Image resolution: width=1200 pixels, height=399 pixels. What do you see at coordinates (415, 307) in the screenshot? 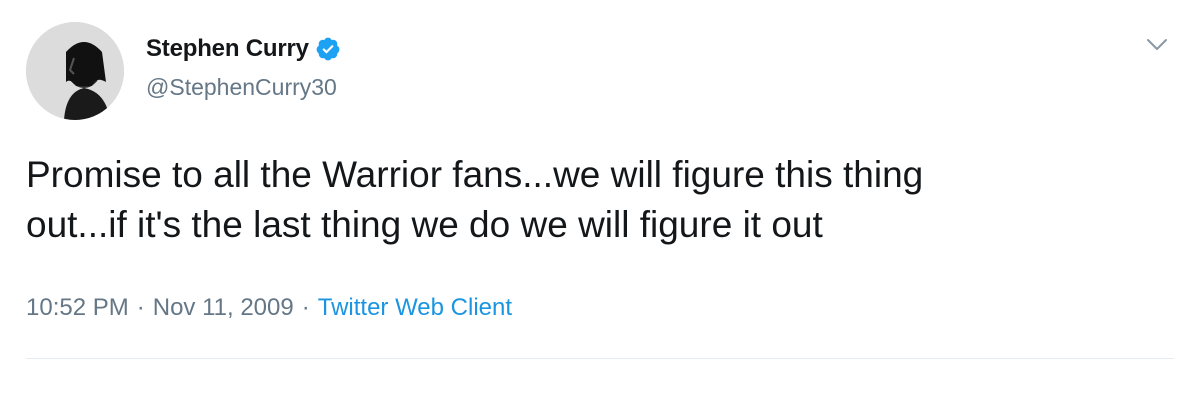
I see `tweet-source-link: Twitter Web Client` at bounding box center [415, 307].